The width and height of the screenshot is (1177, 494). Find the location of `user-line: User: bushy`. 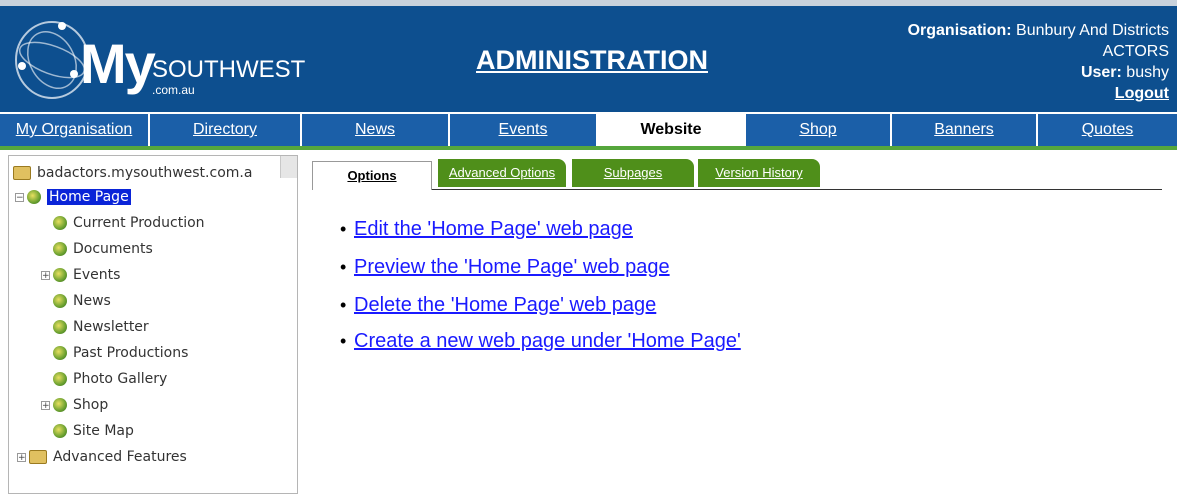

user-line: User: bushy is located at coordinates (989, 72).